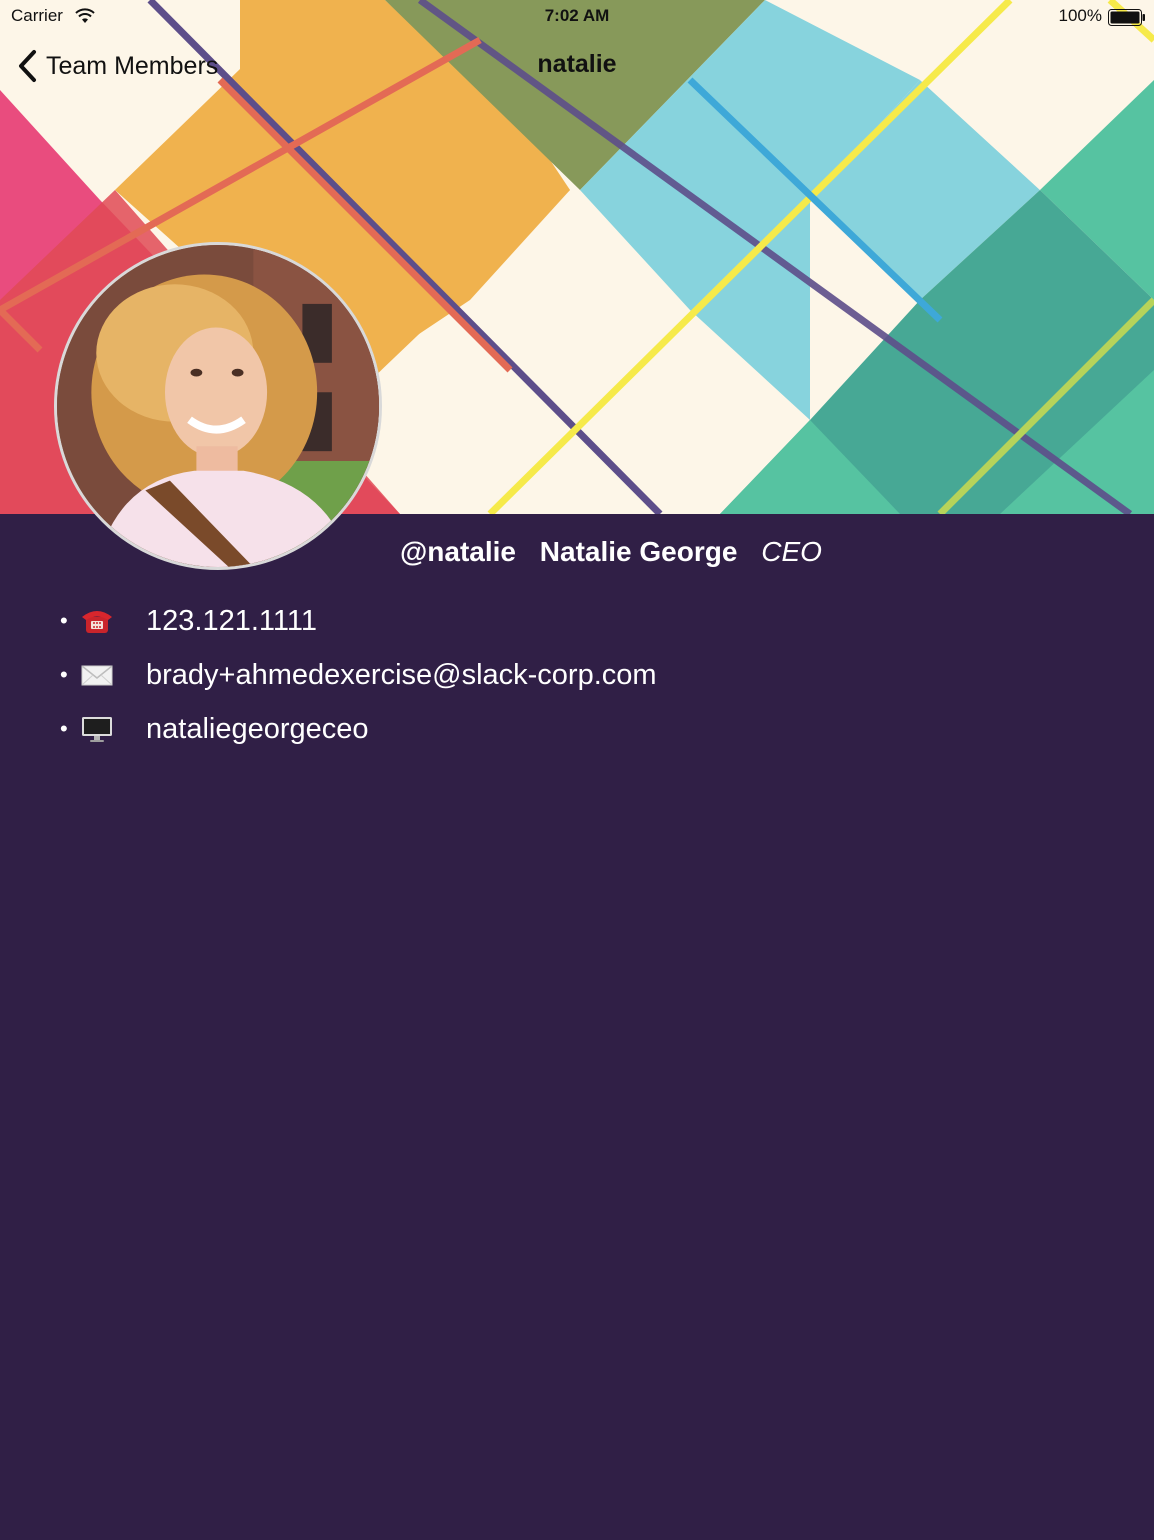 Image resolution: width=1154 pixels, height=1540 pixels. I want to click on avatar-photo, so click(218, 406).